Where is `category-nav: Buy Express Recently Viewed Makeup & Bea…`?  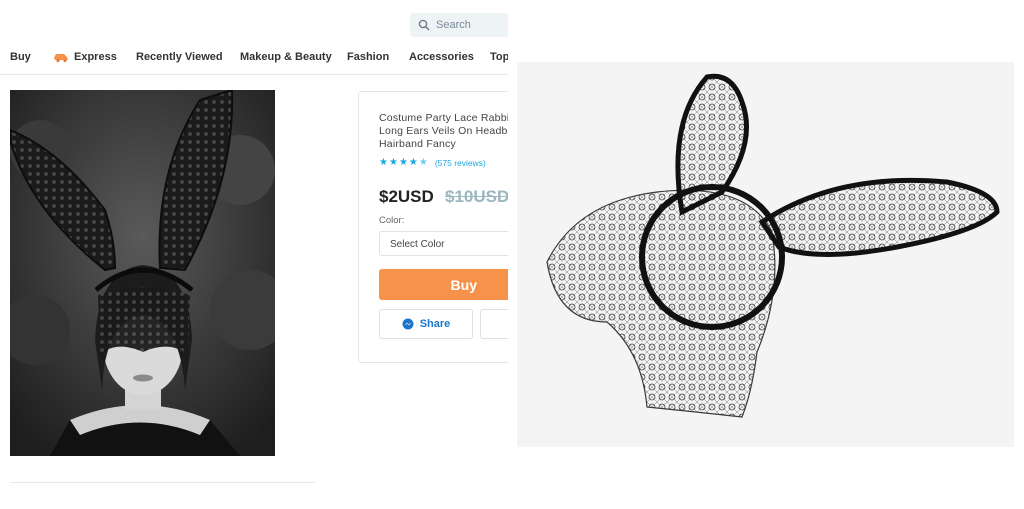
category-nav: Buy Express Recently Viewed Makeup & Bea… is located at coordinates (254, 58).